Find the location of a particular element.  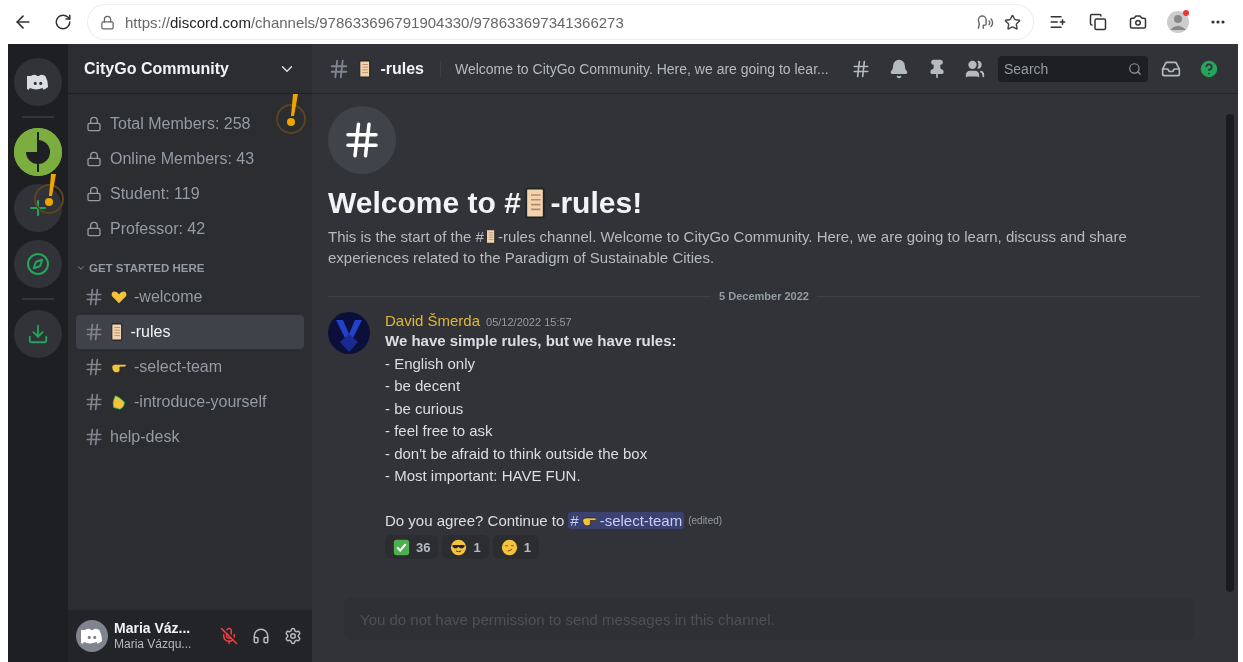

user-avatar is located at coordinates (92, 636).